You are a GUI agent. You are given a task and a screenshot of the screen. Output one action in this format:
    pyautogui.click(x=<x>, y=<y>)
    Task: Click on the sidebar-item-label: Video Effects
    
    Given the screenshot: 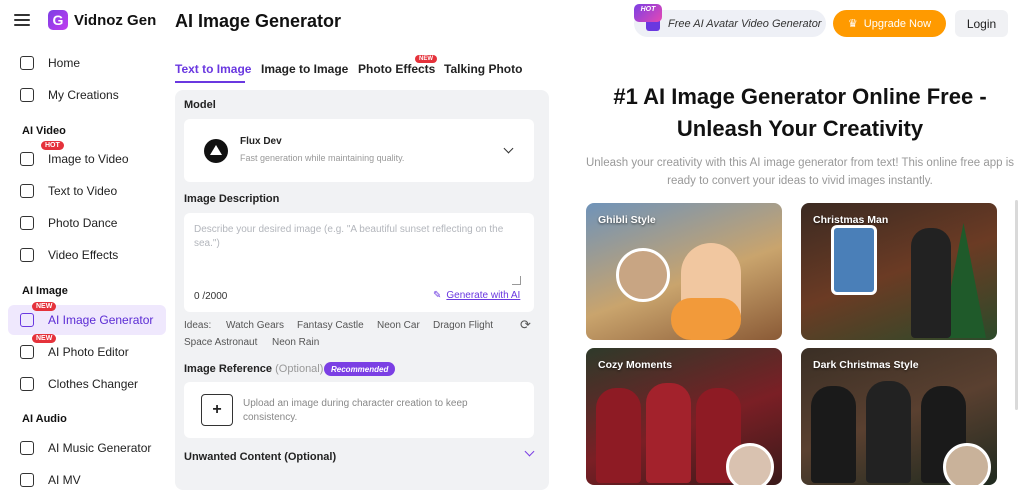 What is the action you would take?
    pyautogui.click(x=83, y=255)
    